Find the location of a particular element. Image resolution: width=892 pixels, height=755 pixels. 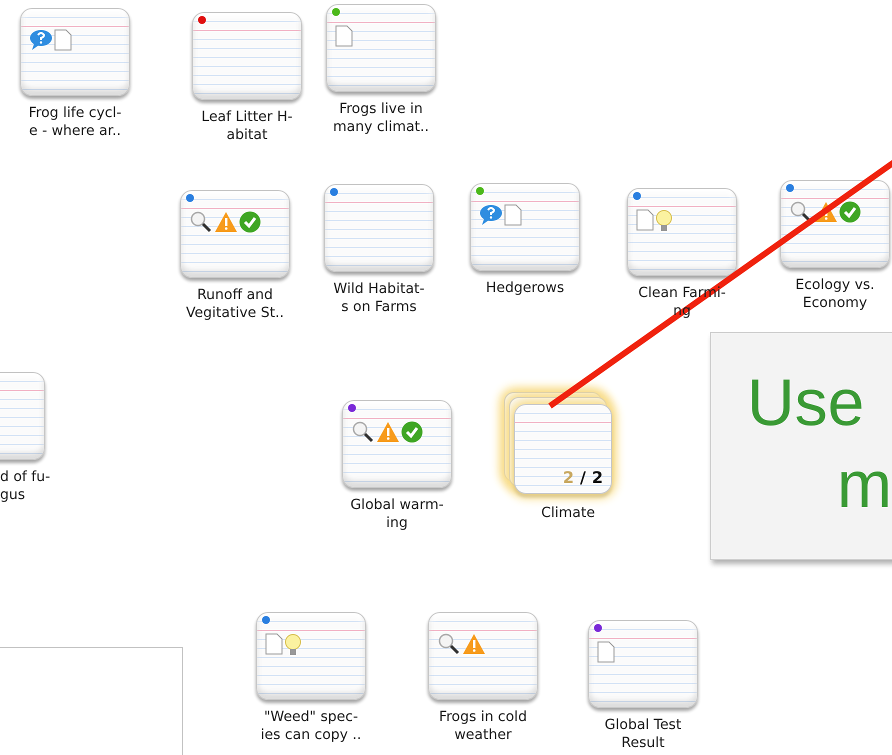

card-label: Frogs in cold weather is located at coordinates (483, 726).